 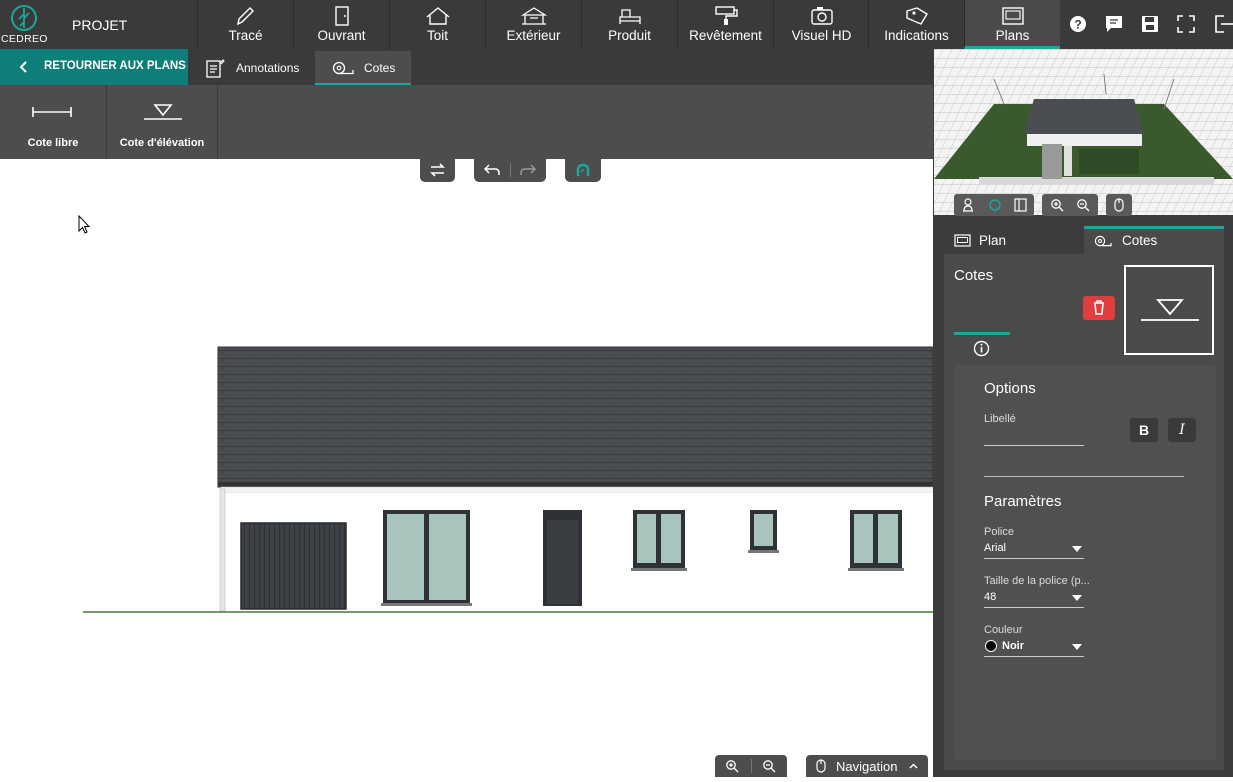 What do you see at coordinates (962, 240) in the screenshot?
I see `plan-icon` at bounding box center [962, 240].